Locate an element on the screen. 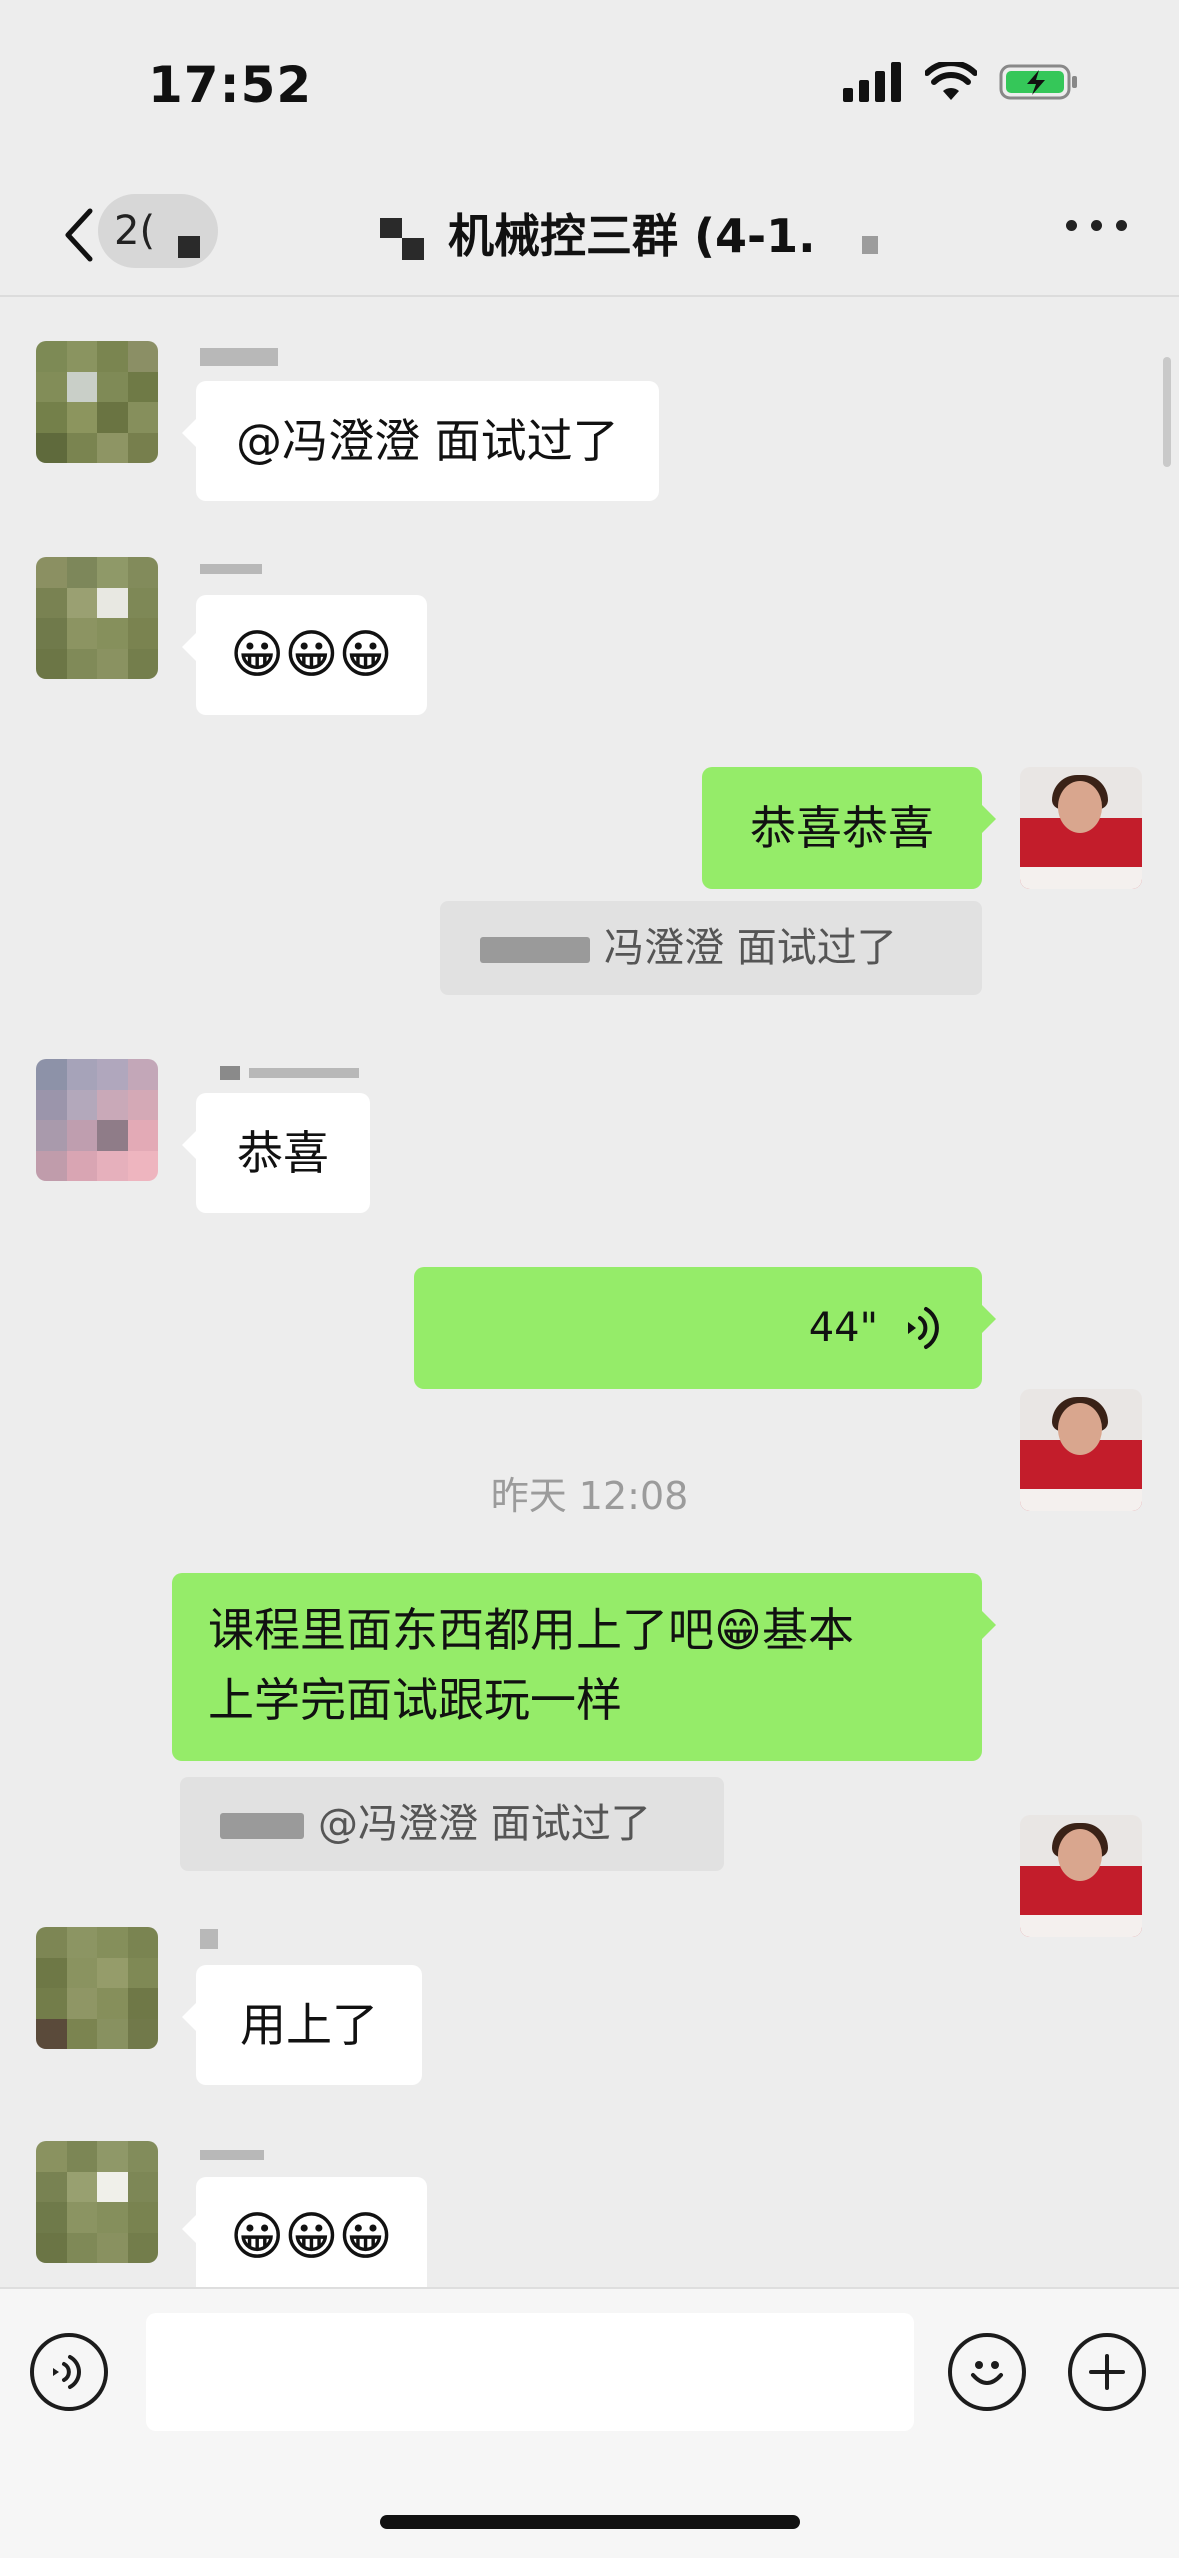  message-bubble: 课程里面东西都用上了吧😁基本 上学完面试跟玩一样 is located at coordinates (584, 1667).